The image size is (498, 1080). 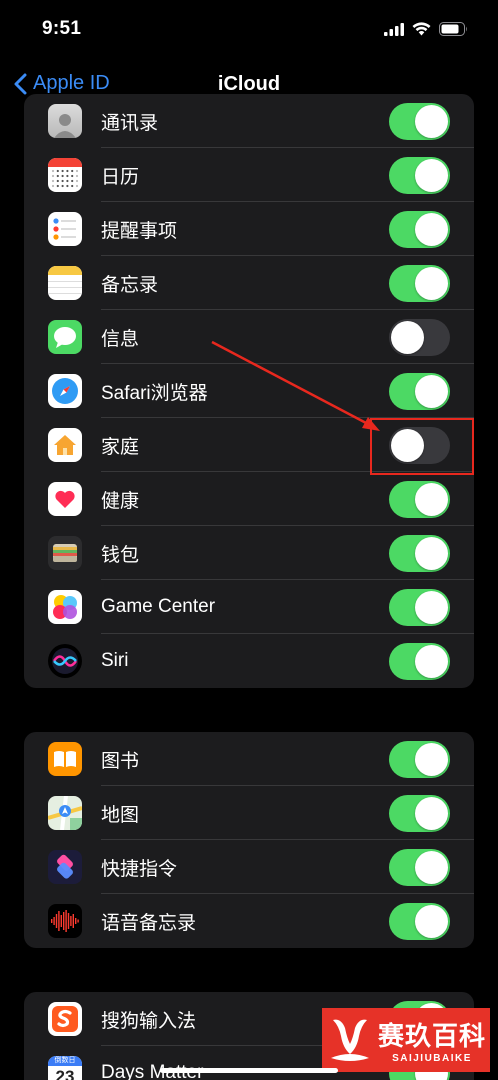 I want to click on battery-icon, so click(x=453, y=29).